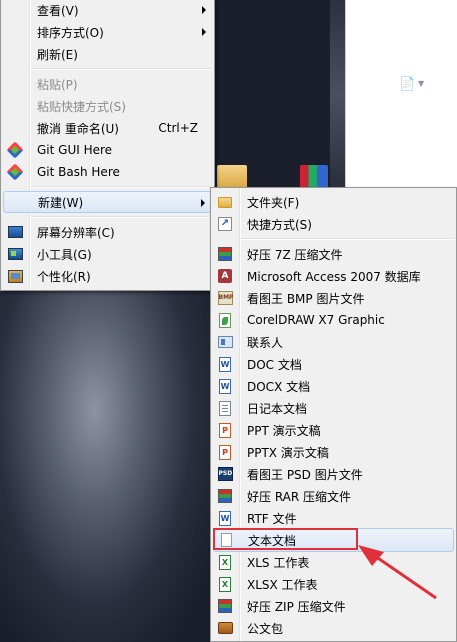 This screenshot has height=642, width=457. I want to click on xlsx-icon: X, so click(225, 584).